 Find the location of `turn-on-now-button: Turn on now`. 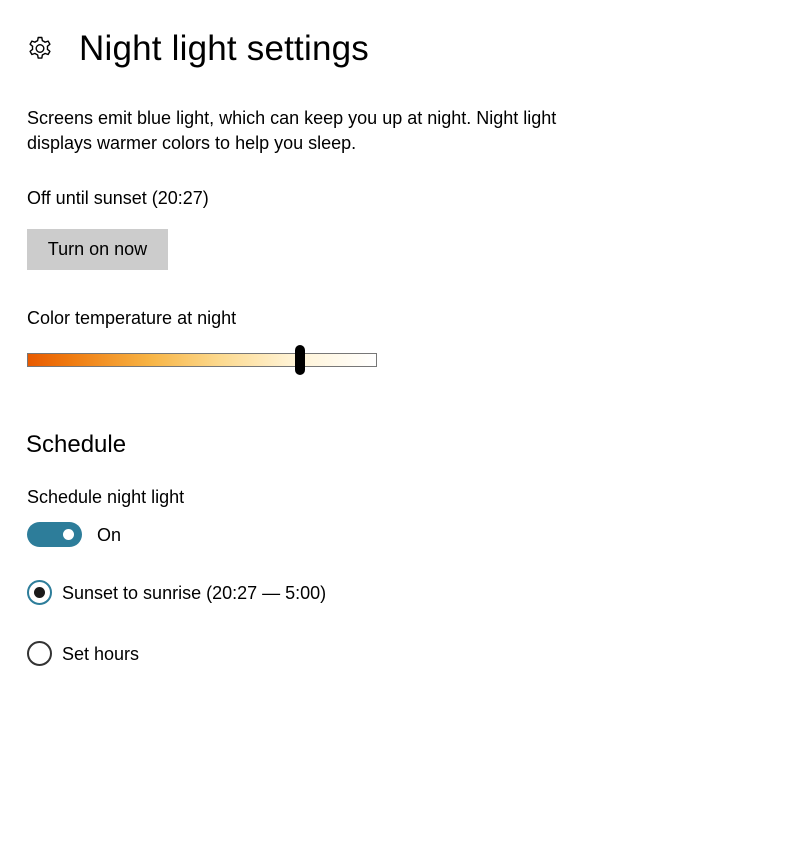

turn-on-now-button: Turn on now is located at coordinates (97, 249).